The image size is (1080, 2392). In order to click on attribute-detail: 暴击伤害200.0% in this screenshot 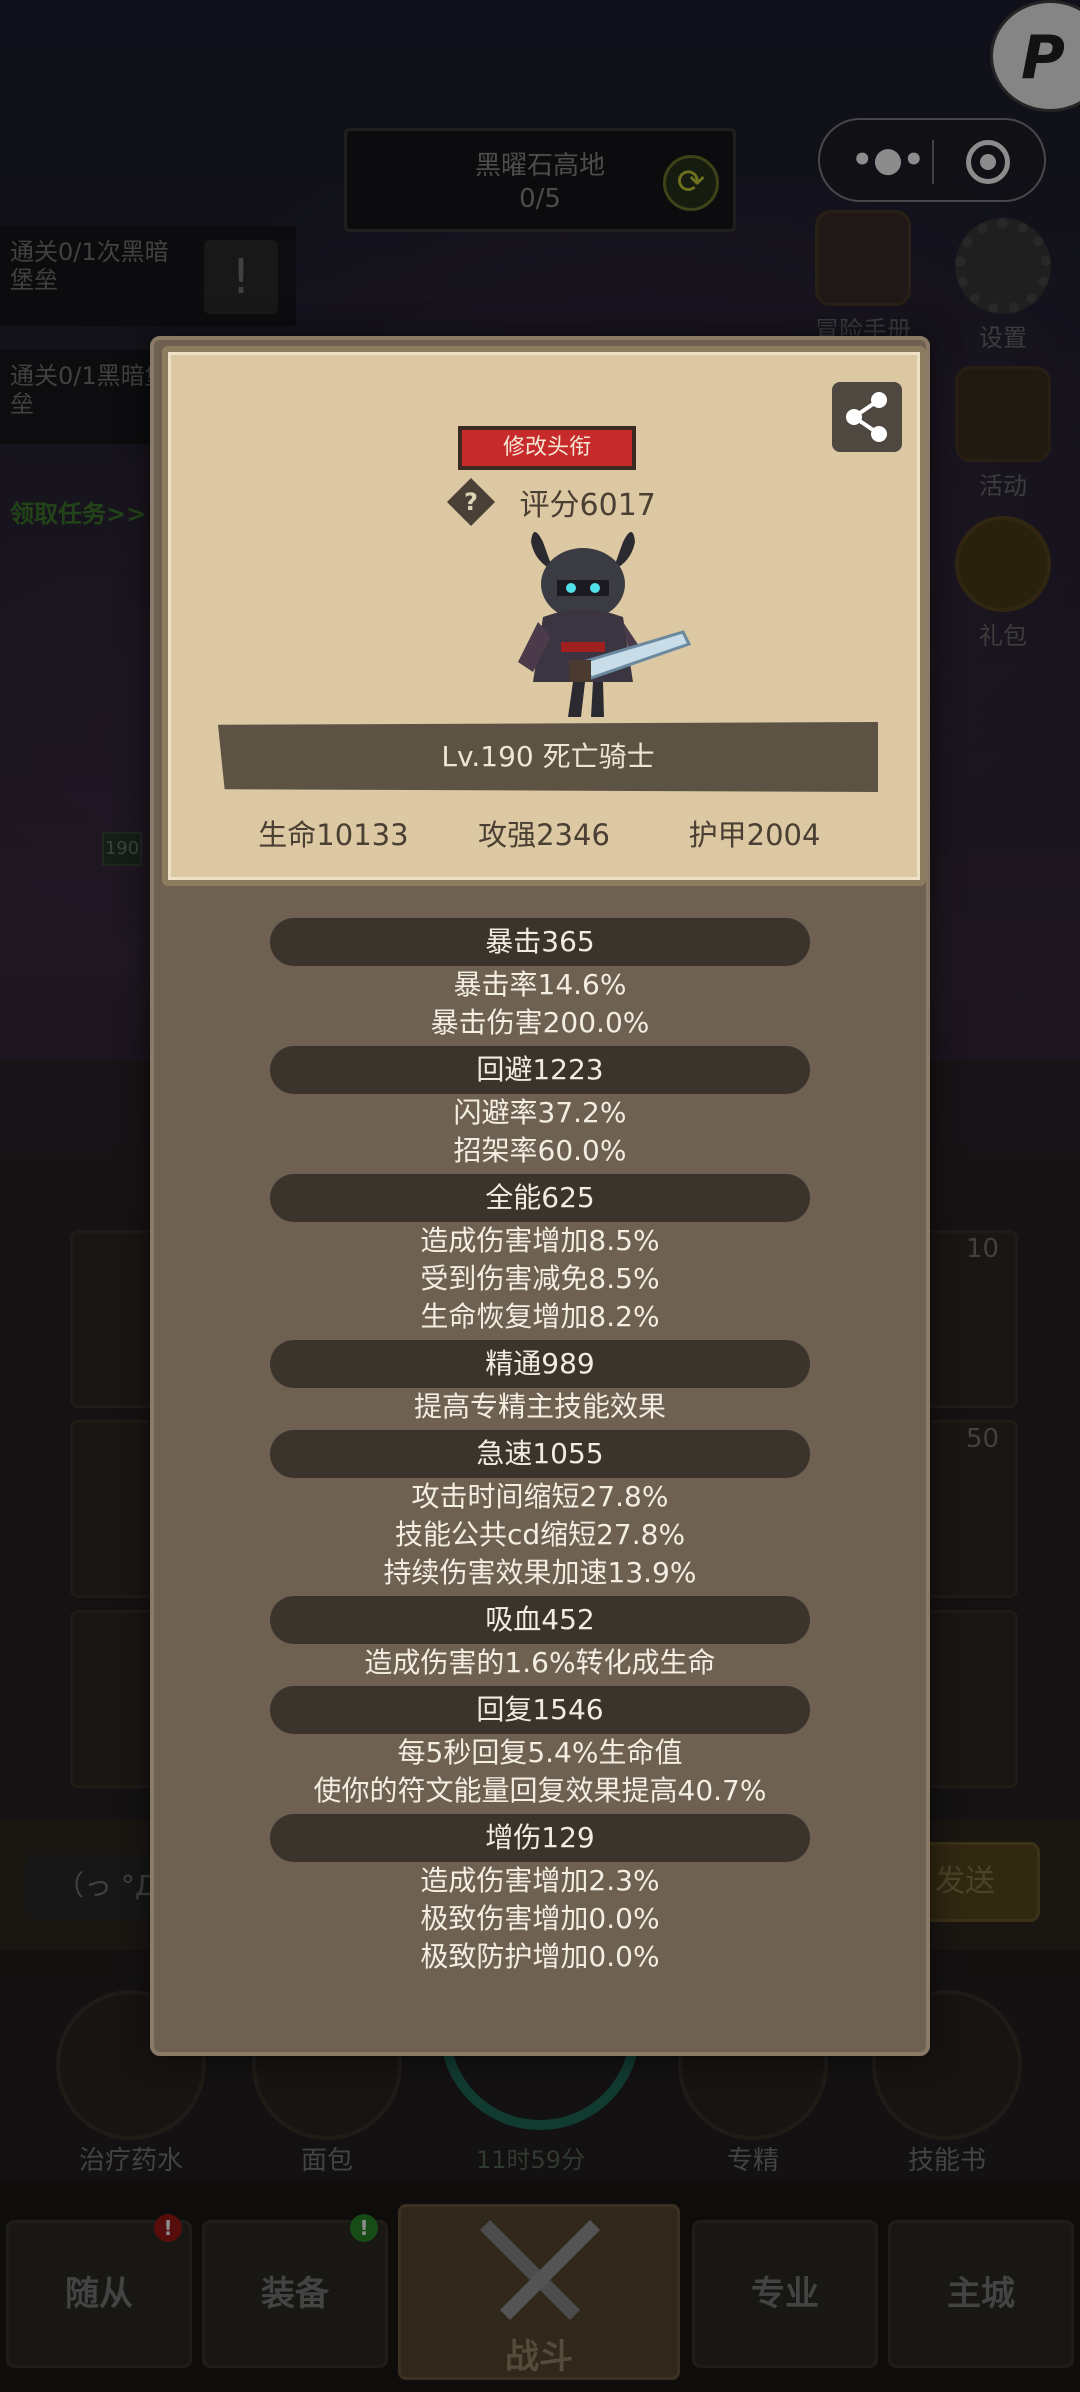, I will do `click(540, 1022)`.